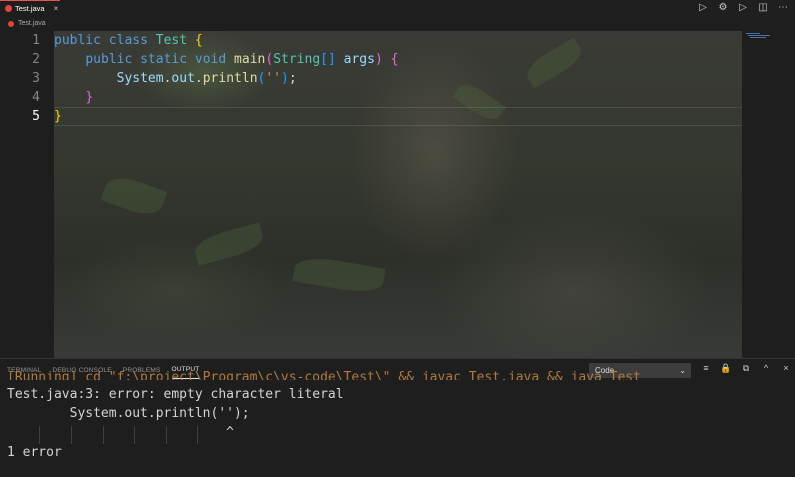 This screenshot has height=477, width=795. Describe the element at coordinates (32, 23) in the screenshot. I see `breadcrumb-file: Test.java` at that location.